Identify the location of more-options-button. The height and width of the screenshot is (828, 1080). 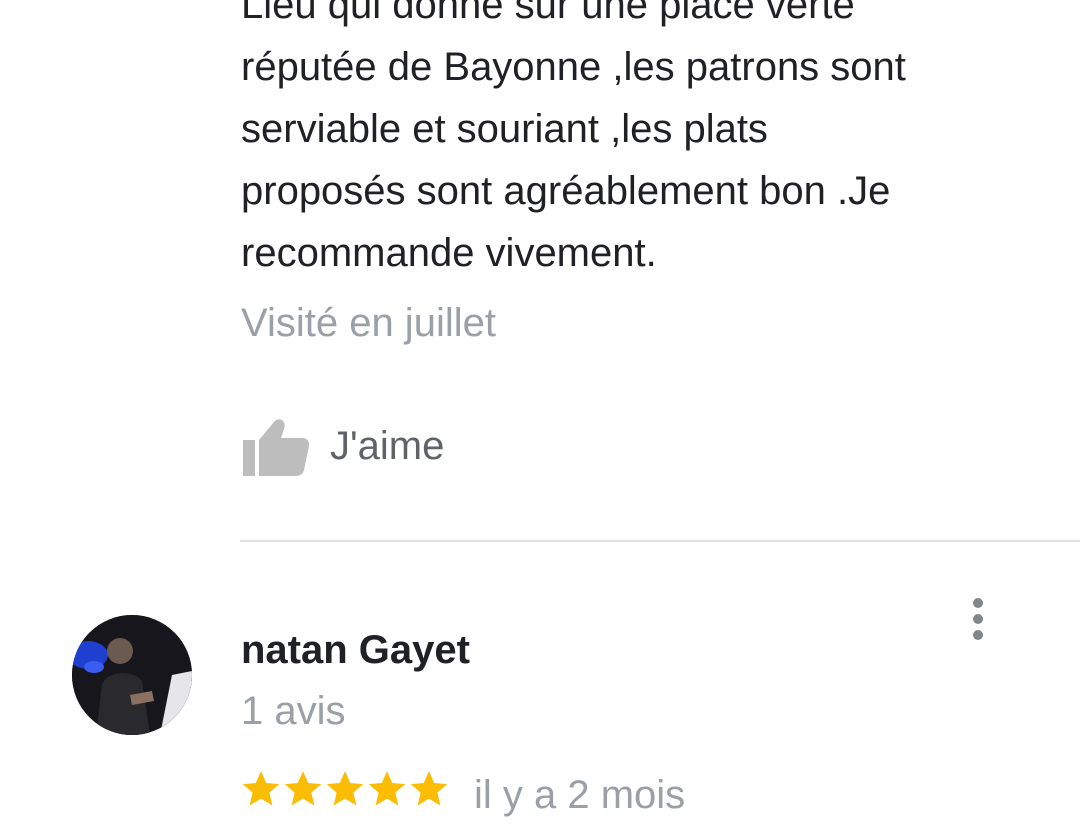
(978, 619).